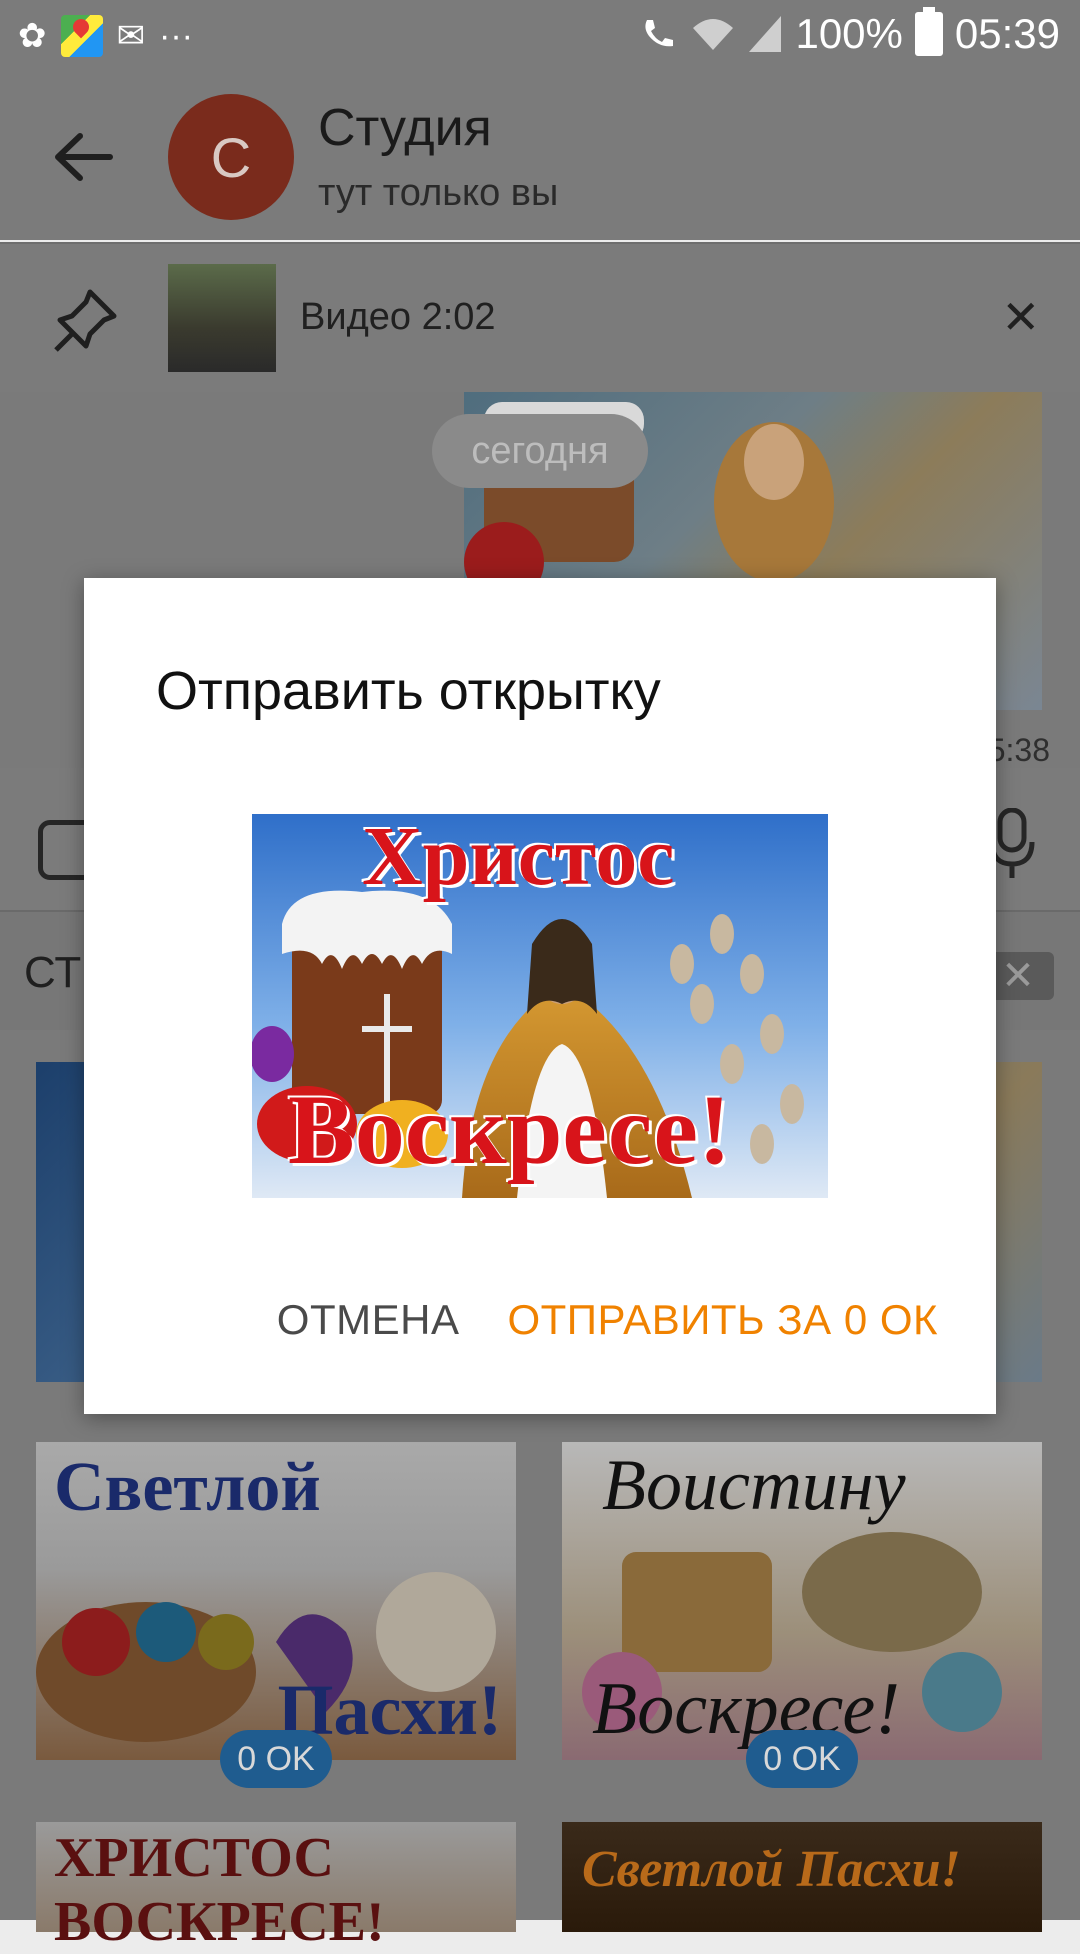  I want to click on back-arrow-icon, so click(83, 157).